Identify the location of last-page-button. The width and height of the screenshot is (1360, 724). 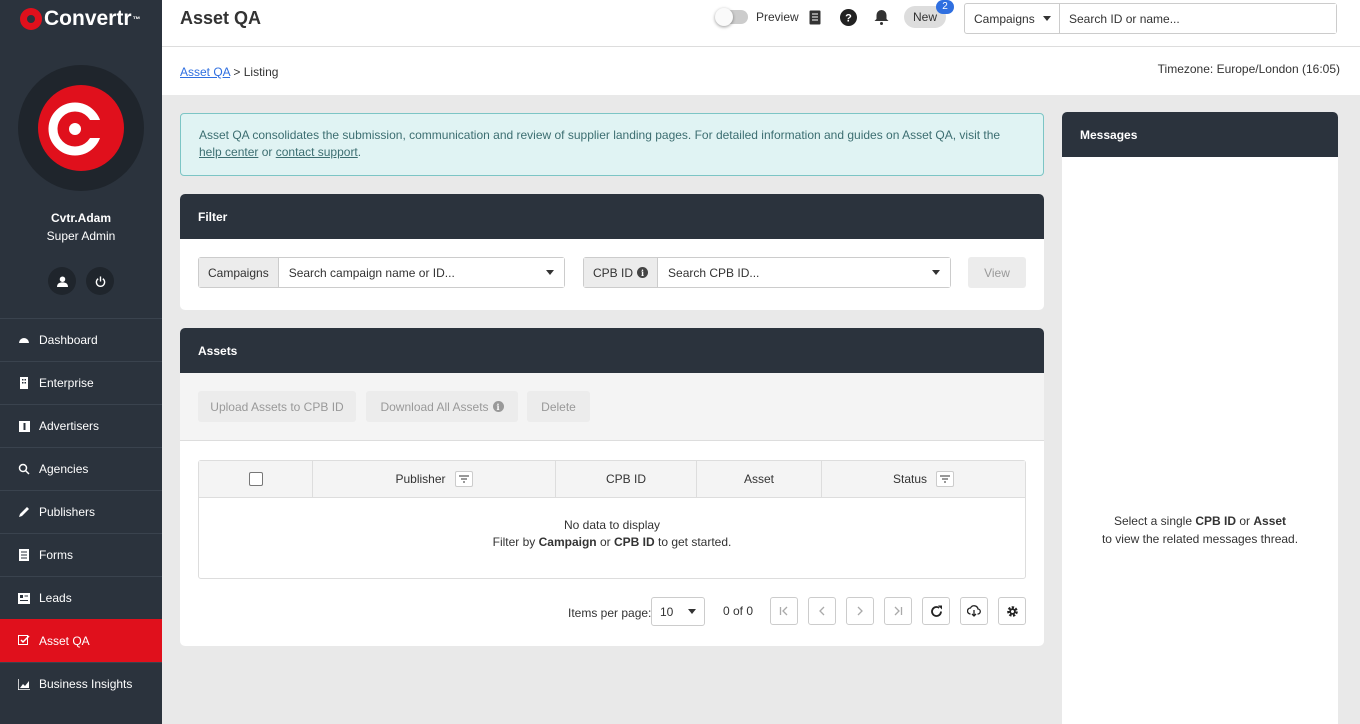
(898, 611).